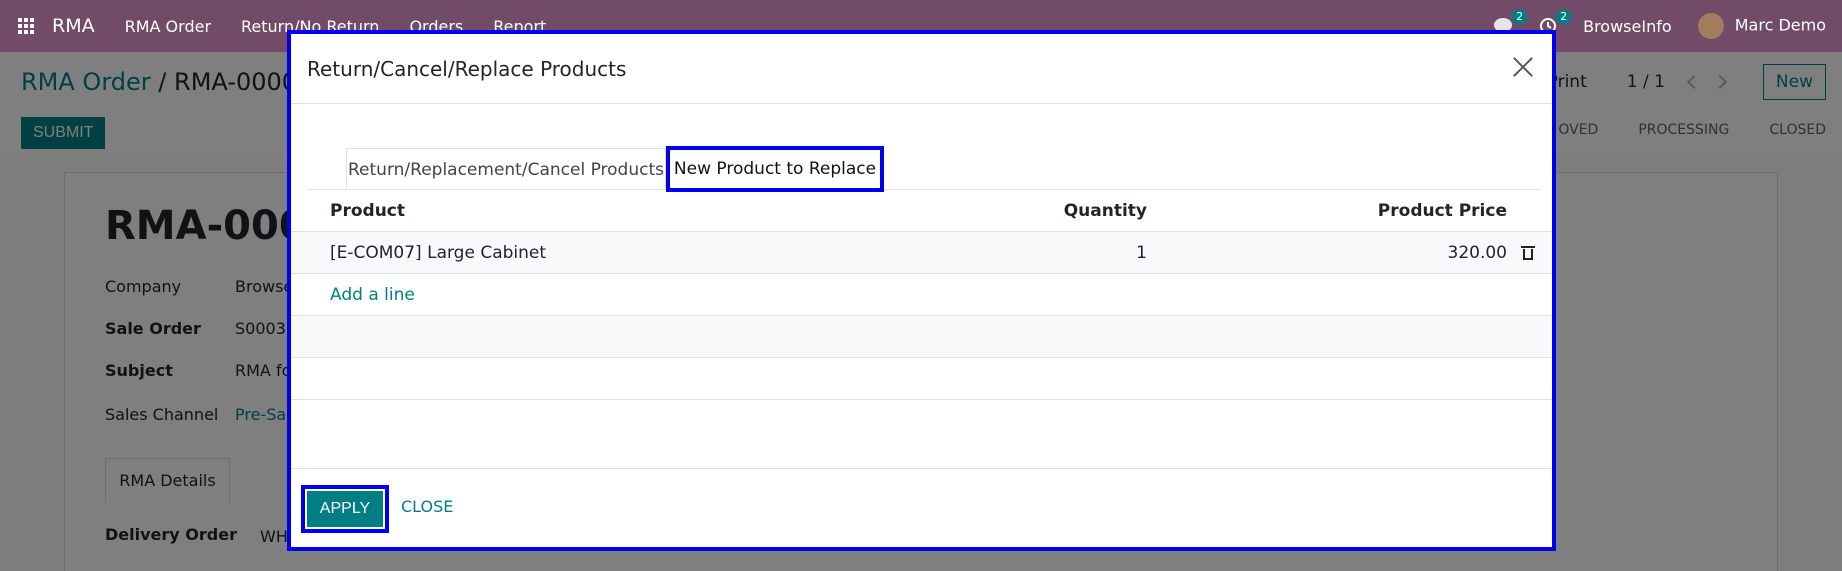 This screenshot has width=1842, height=571. I want to click on company-switcher: BrowseInfo, so click(1627, 26).